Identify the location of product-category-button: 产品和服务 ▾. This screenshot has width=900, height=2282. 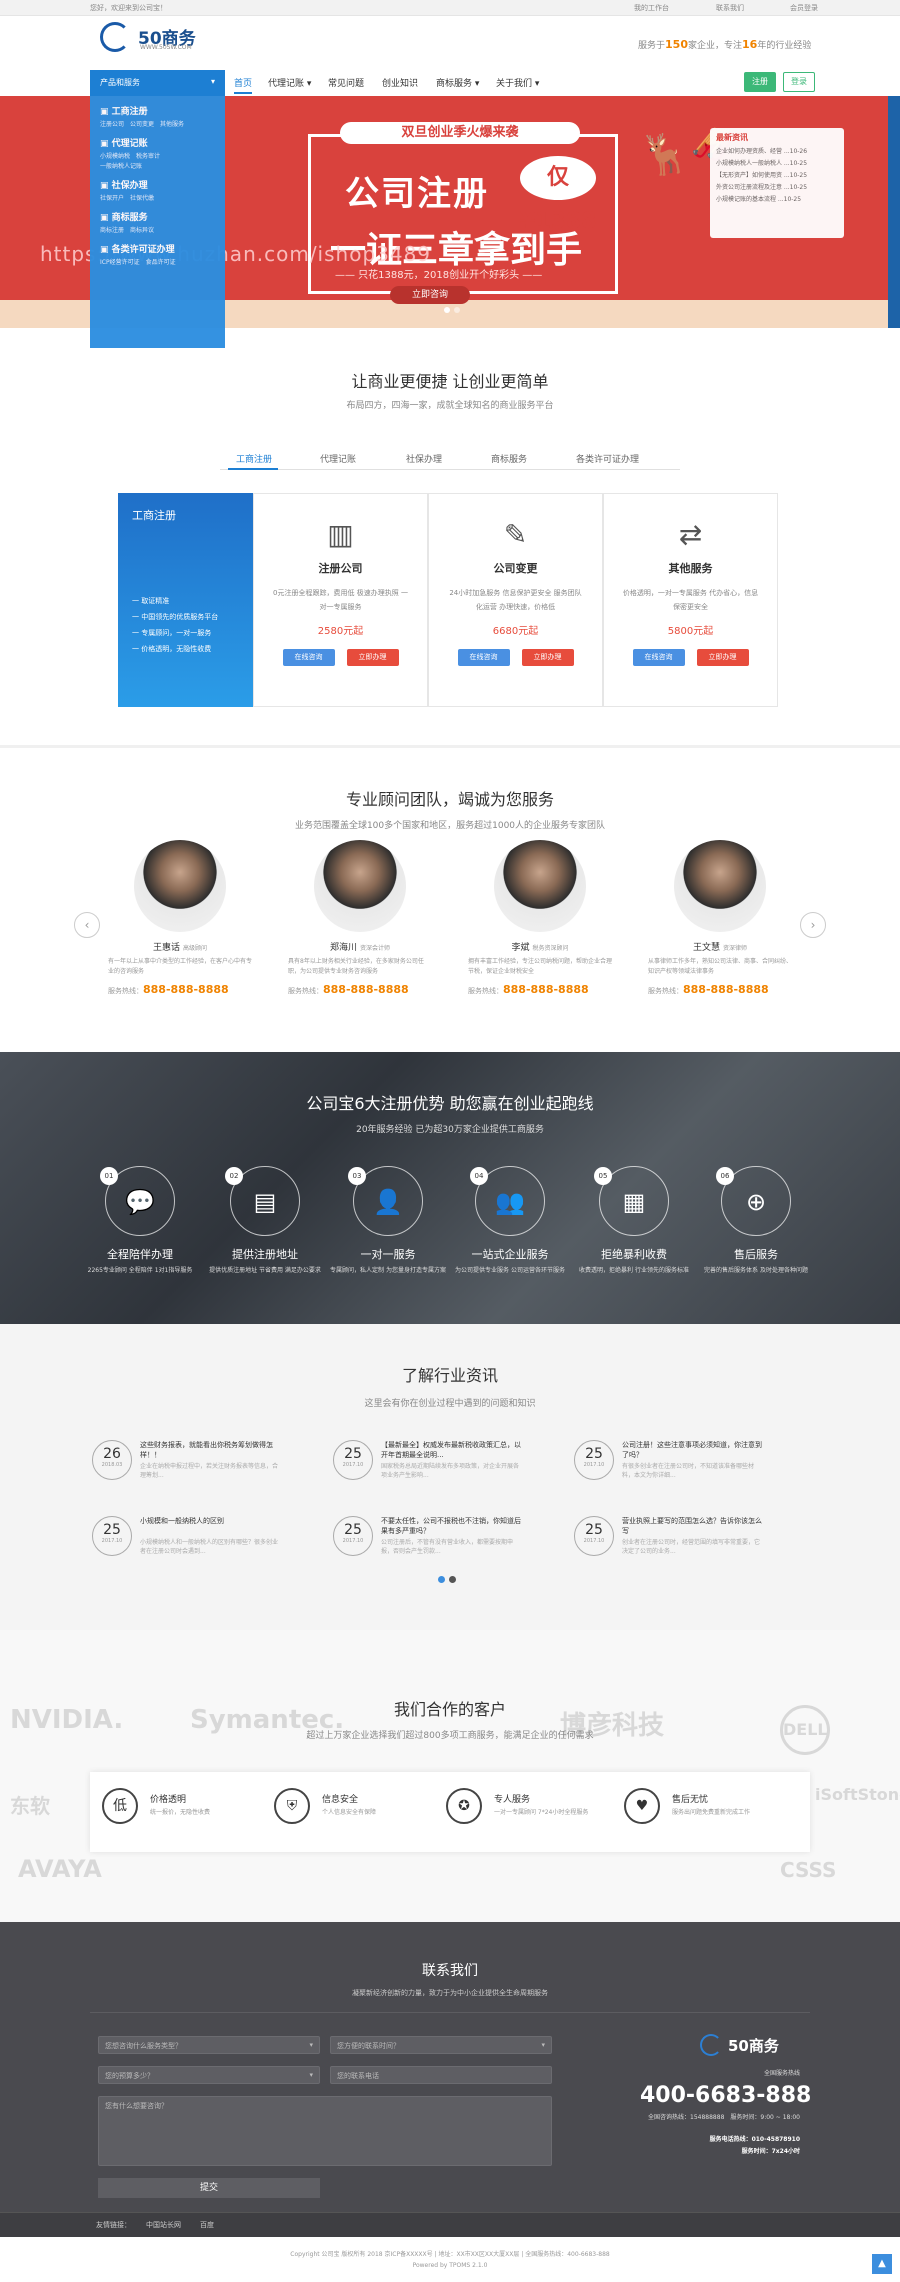
(157, 83).